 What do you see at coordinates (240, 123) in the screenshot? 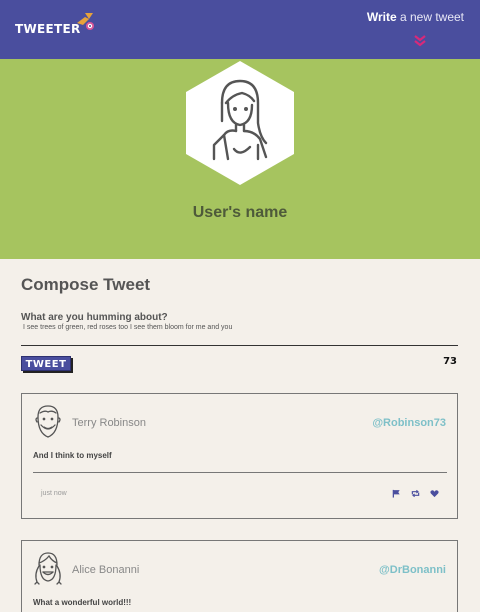
I see `woman-avatar-icon` at bounding box center [240, 123].